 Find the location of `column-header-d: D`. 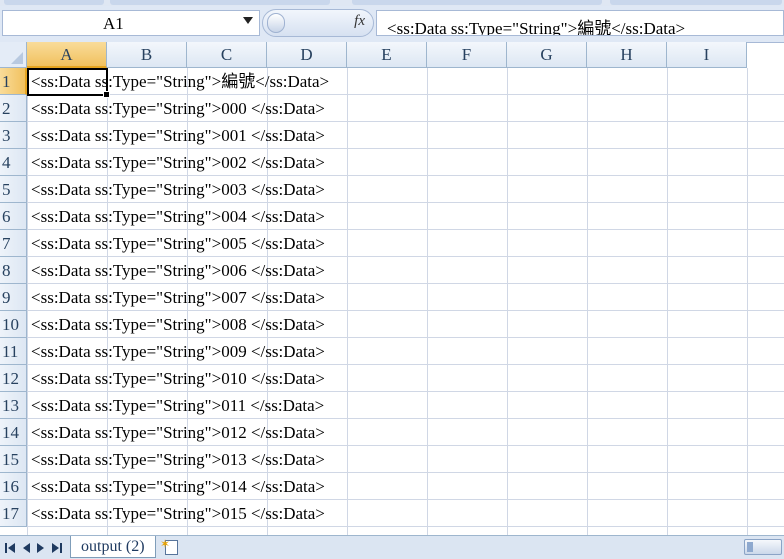

column-header-d: D is located at coordinates (307, 55).